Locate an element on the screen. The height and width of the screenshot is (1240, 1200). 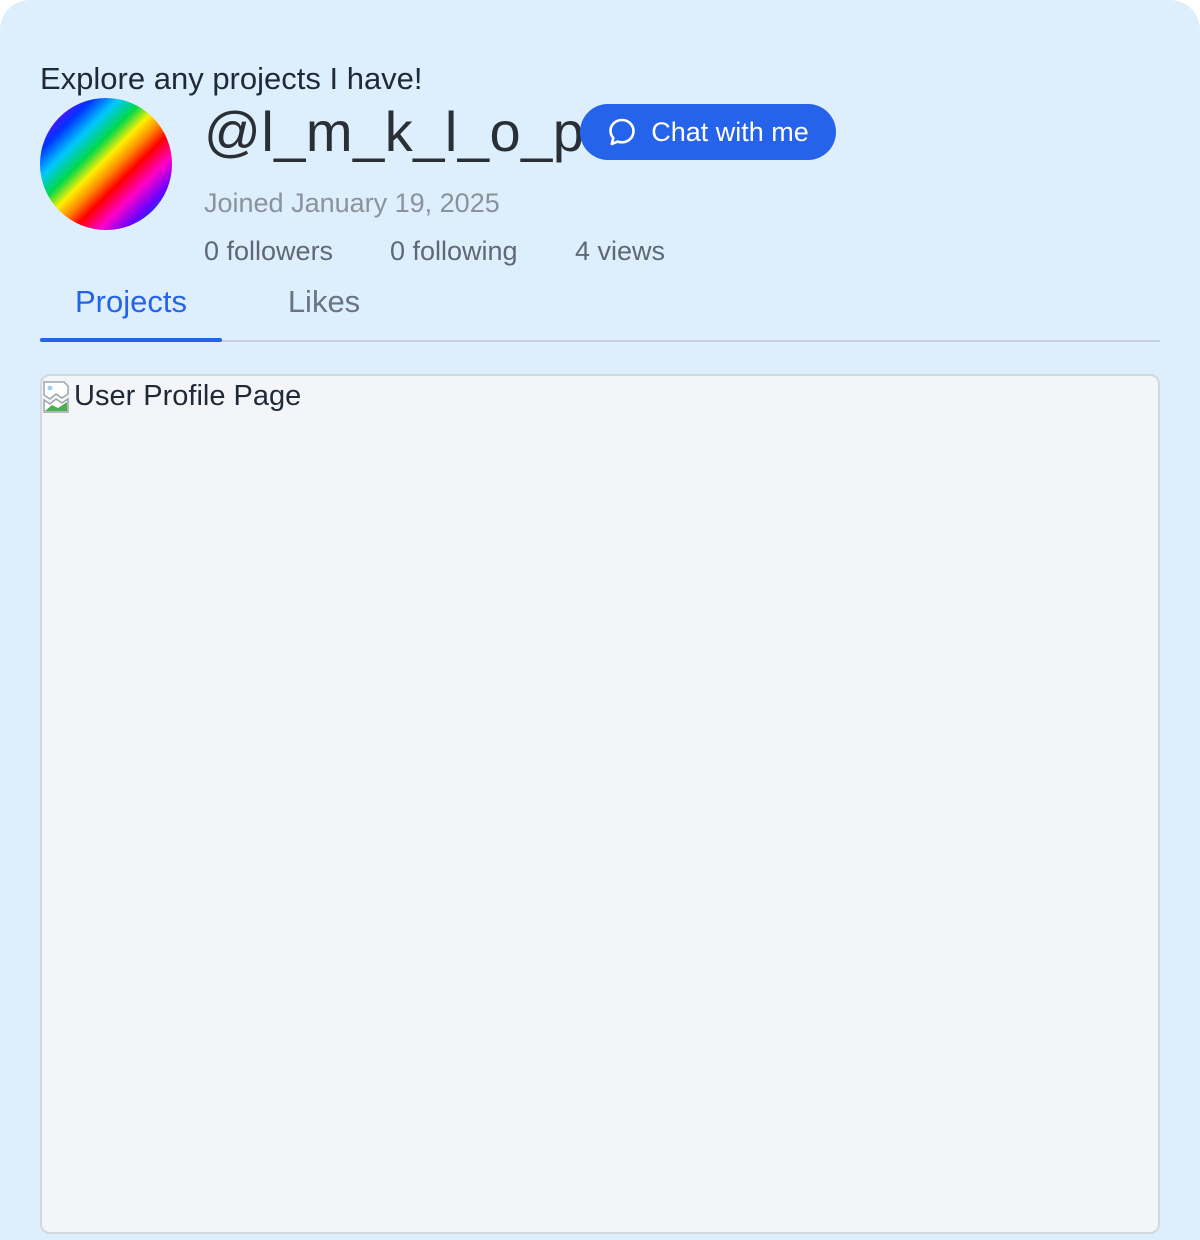
profile-bio: Explore any projects I have! is located at coordinates (231, 78).